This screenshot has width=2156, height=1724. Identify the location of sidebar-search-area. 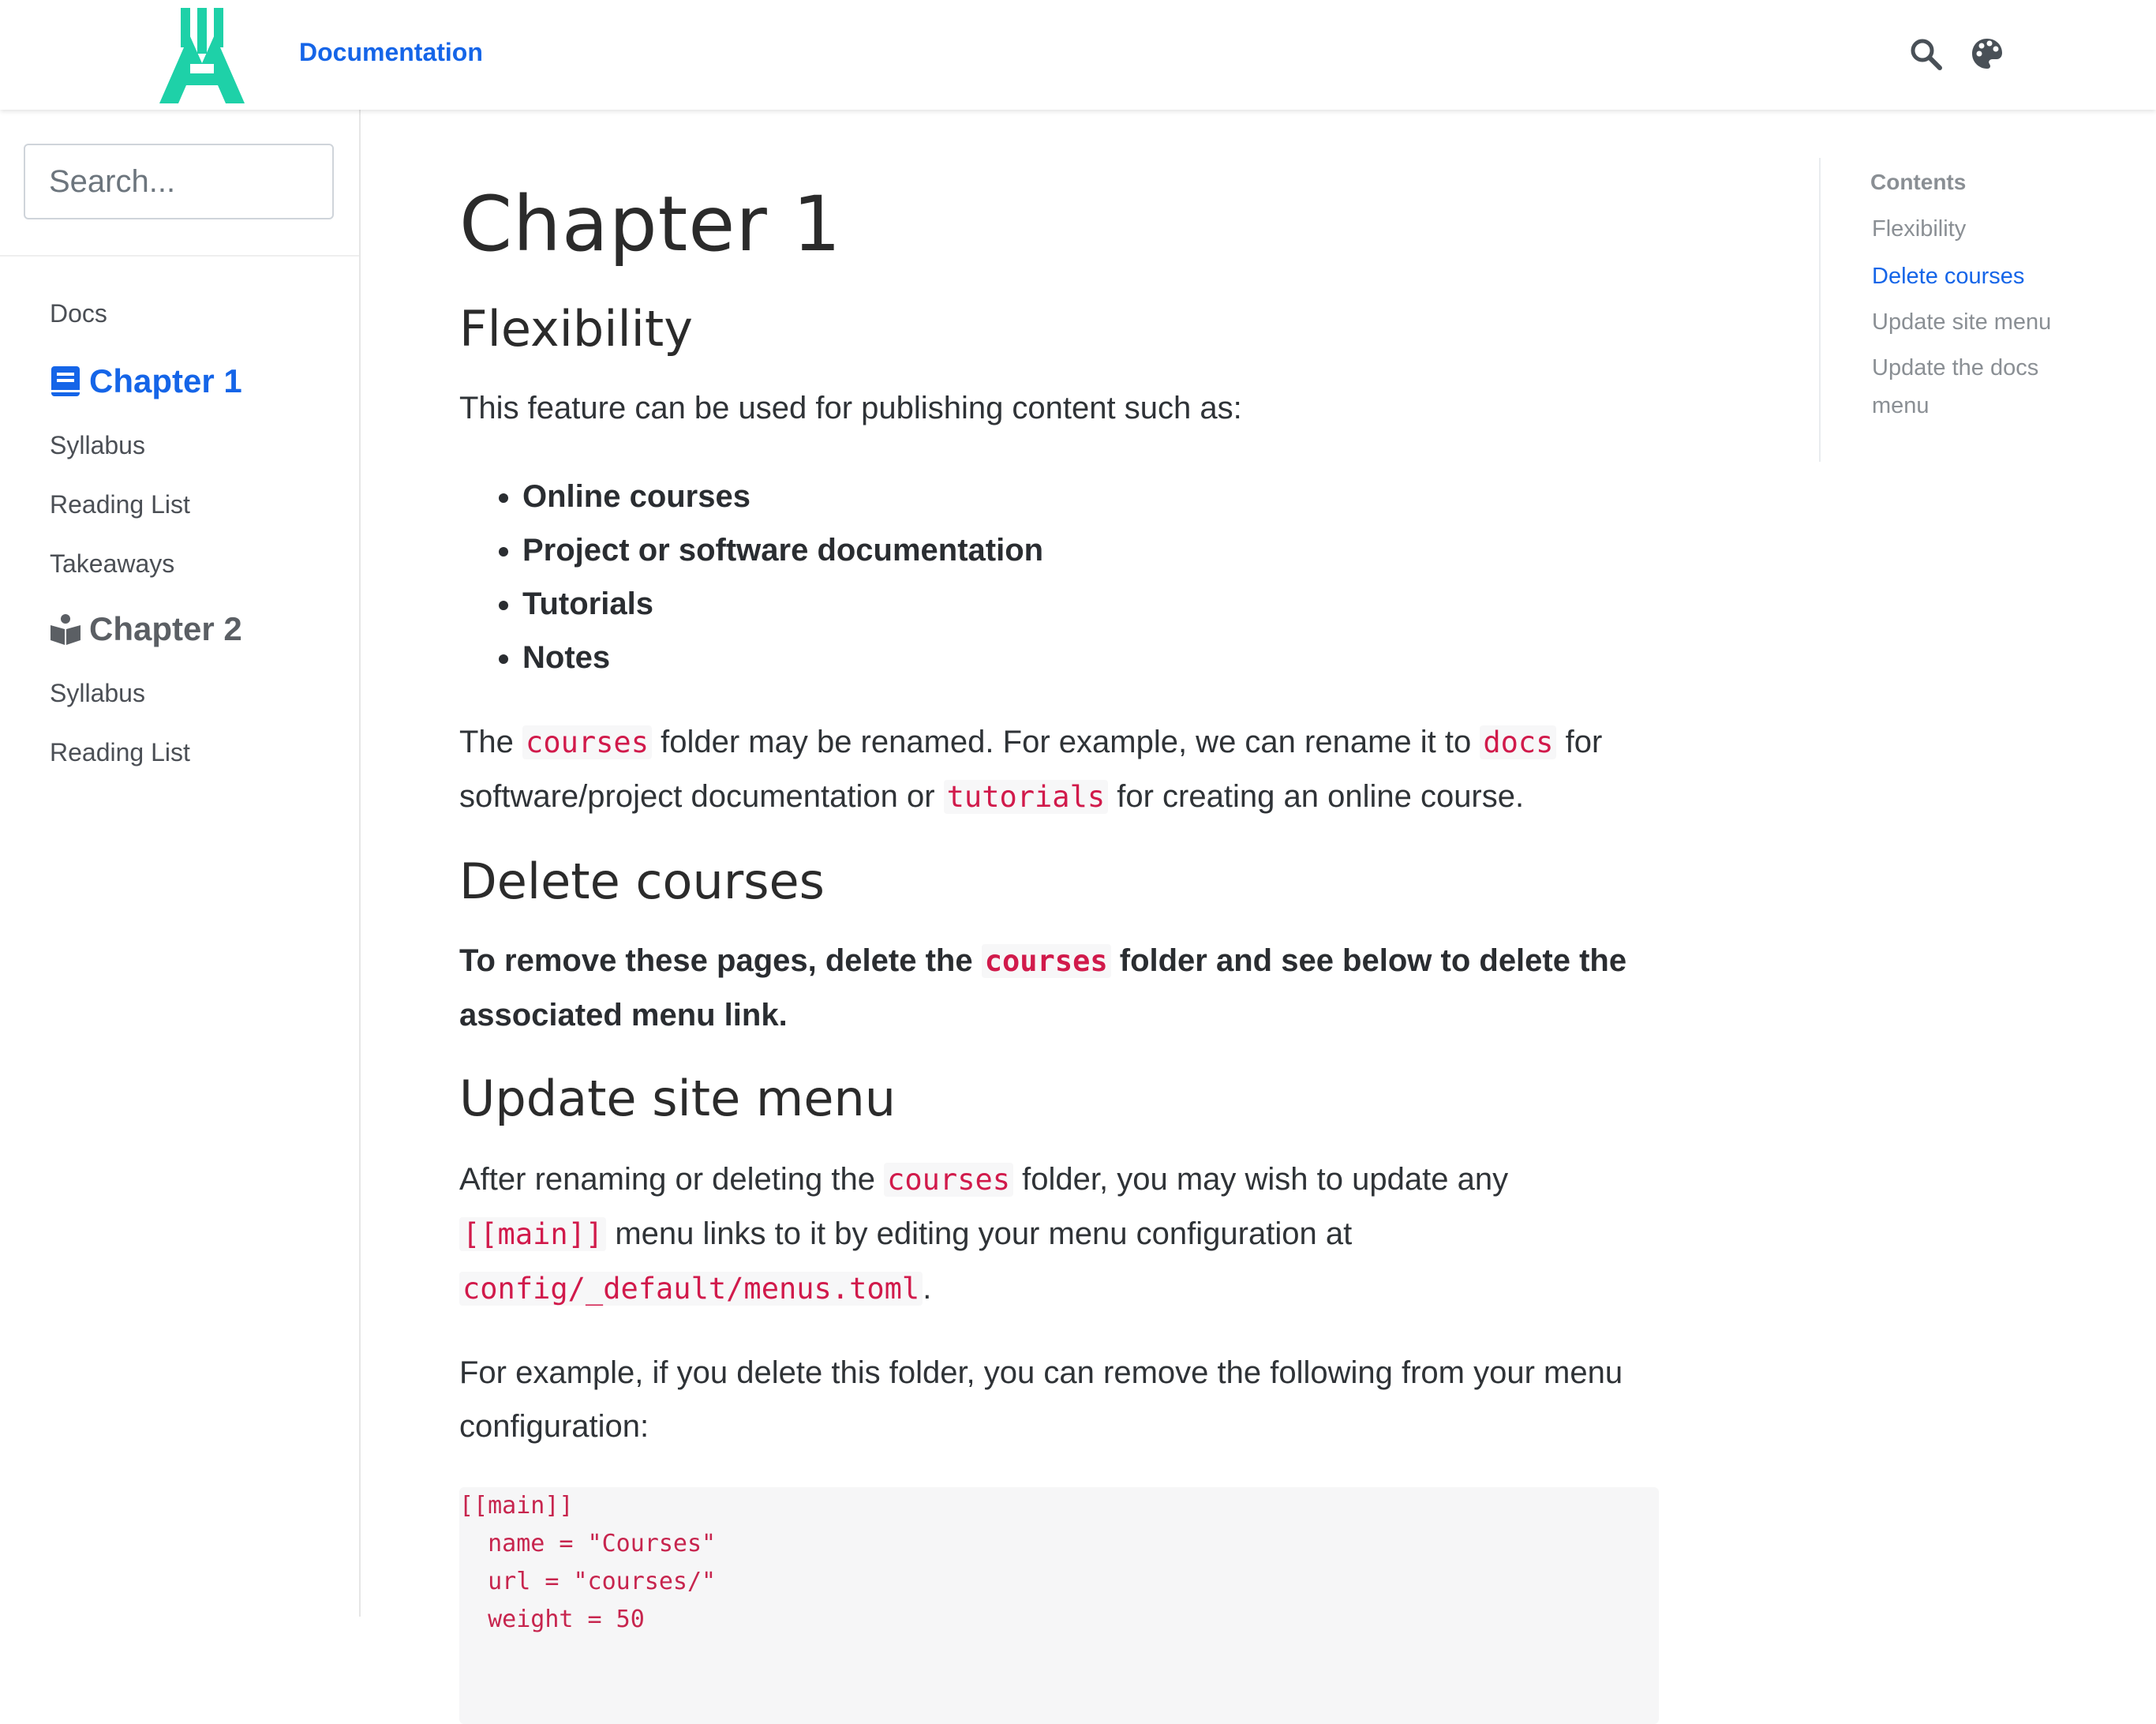
(179, 183).